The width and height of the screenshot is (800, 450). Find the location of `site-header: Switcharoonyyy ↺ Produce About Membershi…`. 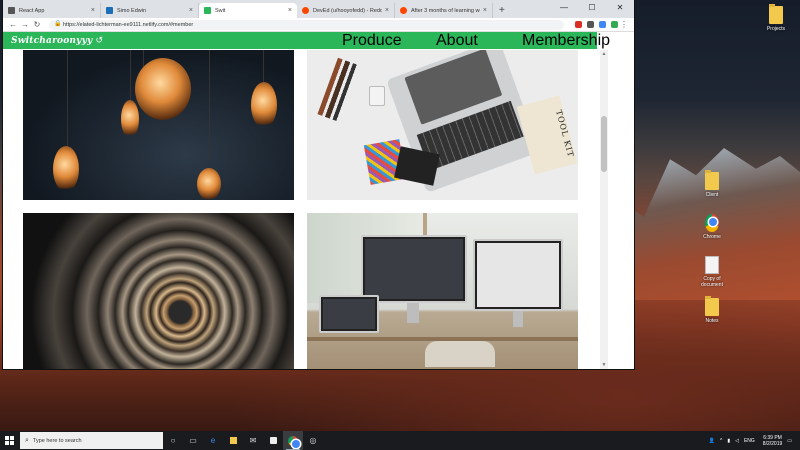

site-header: Switcharoonyyy ↺ Produce About Membershi… is located at coordinates (306, 41).